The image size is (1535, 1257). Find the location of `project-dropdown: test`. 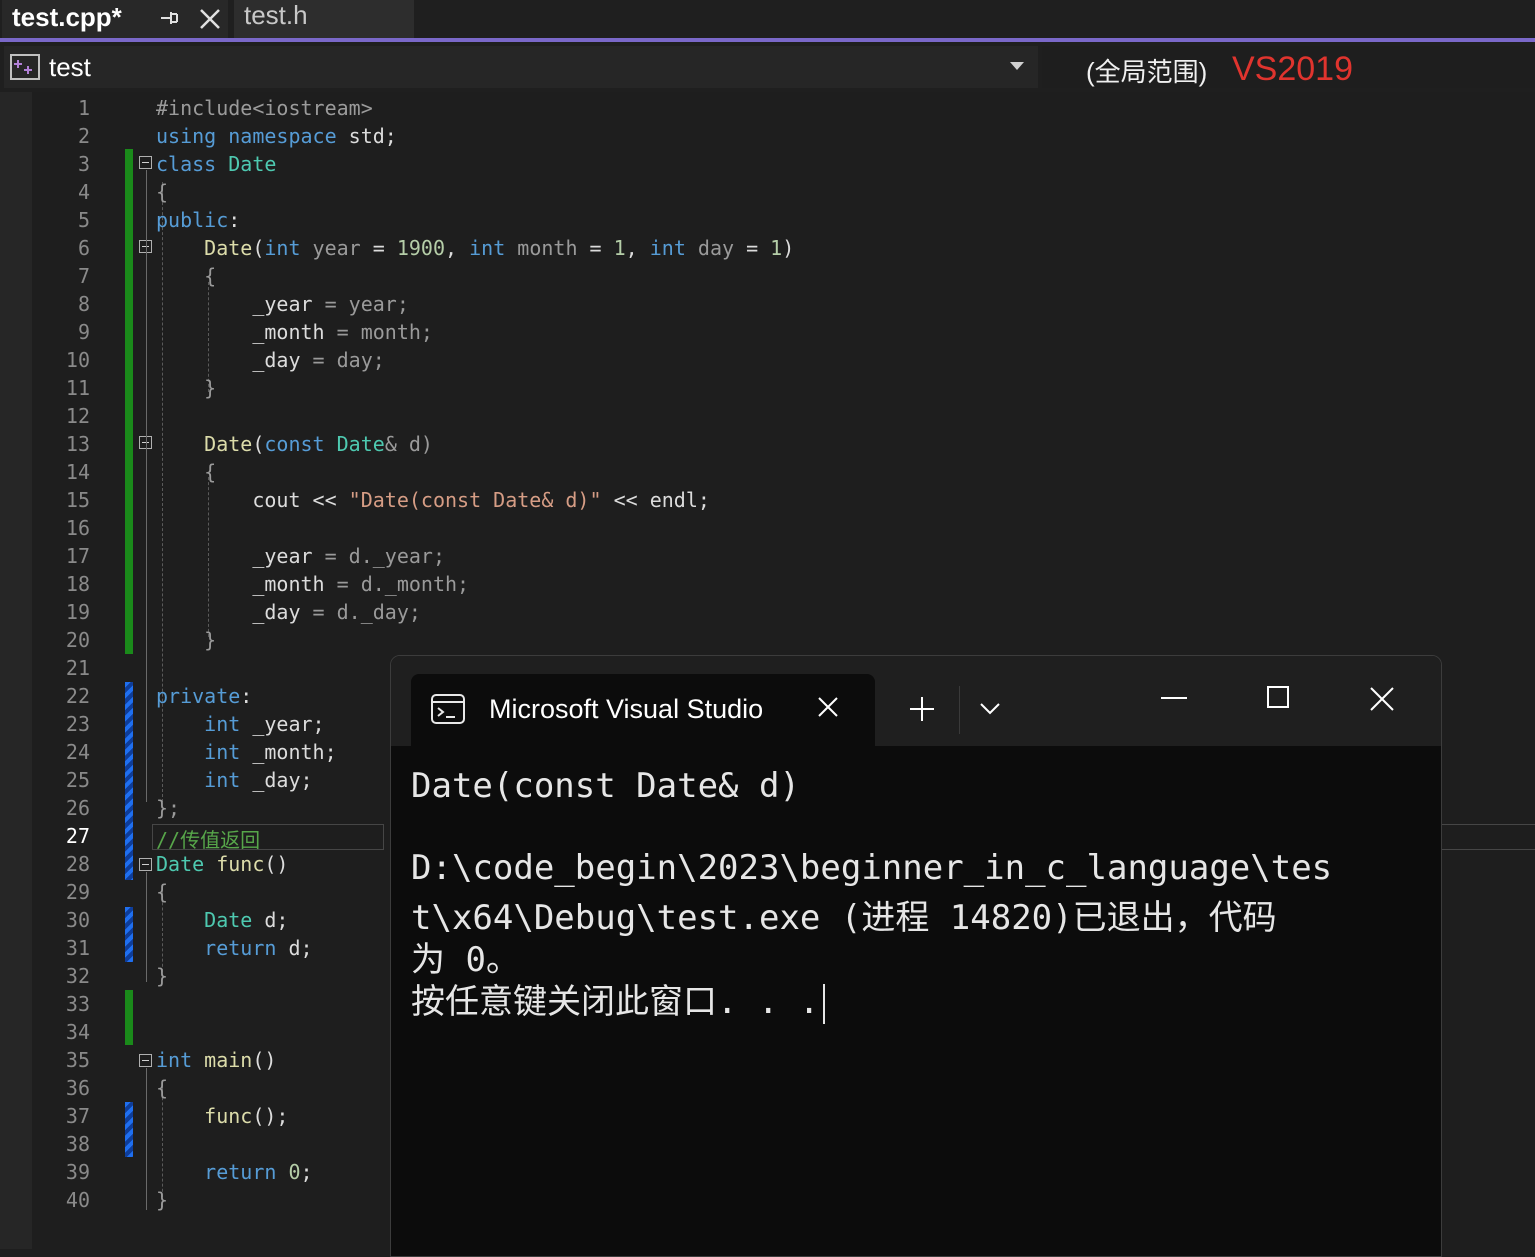

project-dropdown: test is located at coordinates (521, 67).